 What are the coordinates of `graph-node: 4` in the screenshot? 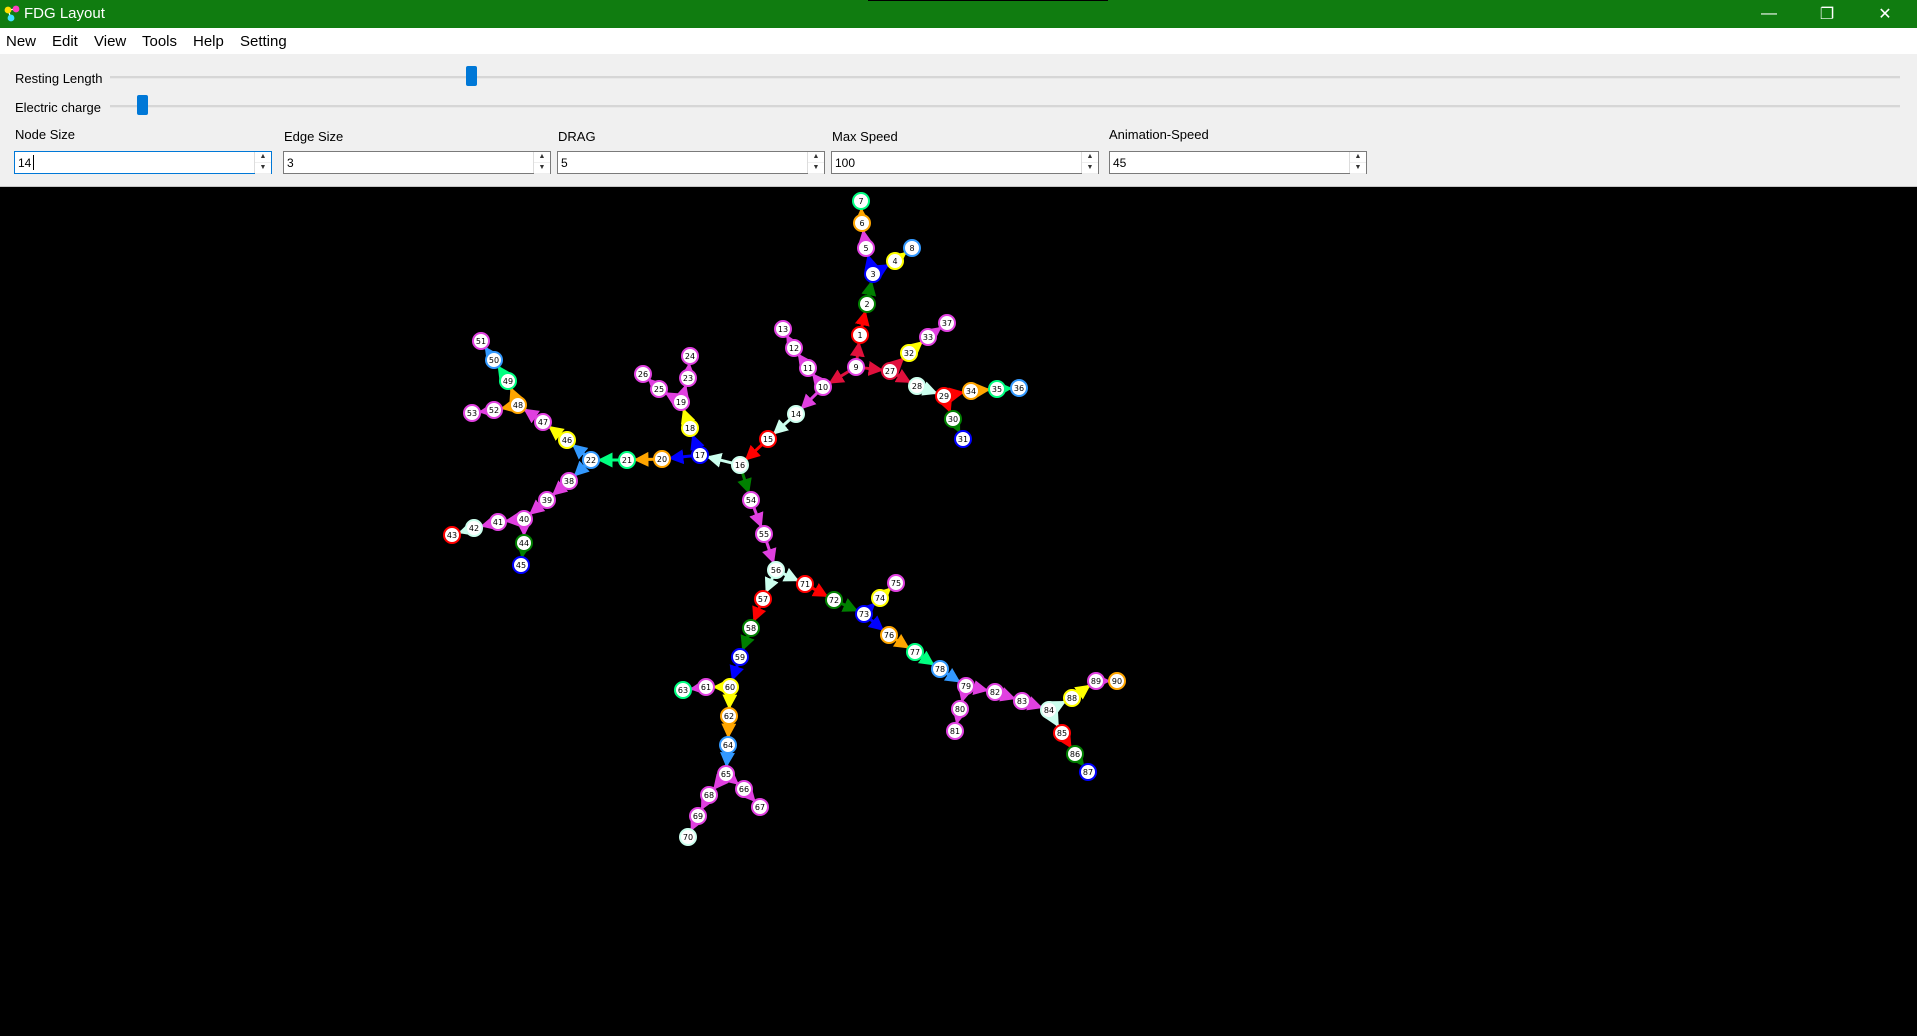 It's located at (895, 261).